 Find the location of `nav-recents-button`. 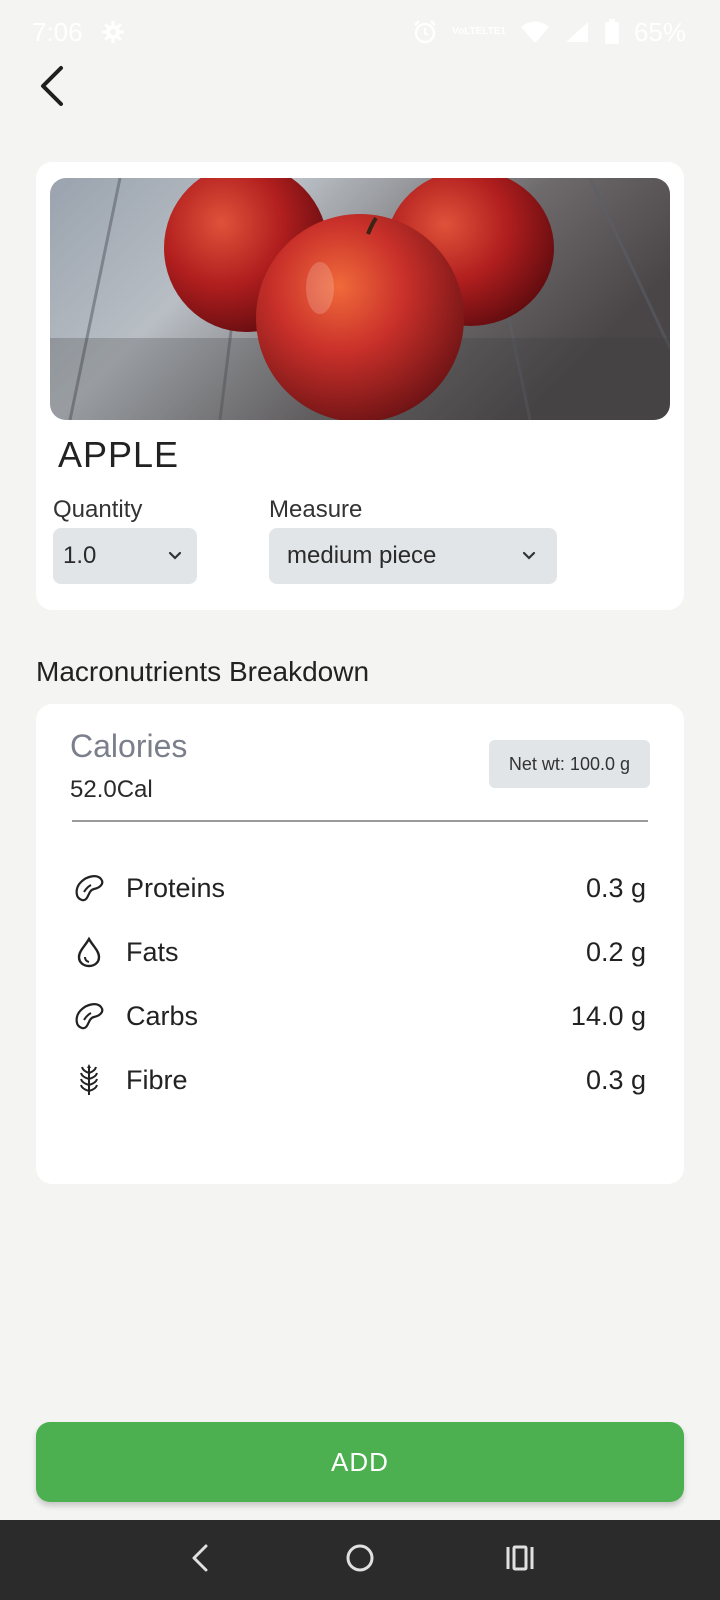

nav-recents-button is located at coordinates (520, 1560).